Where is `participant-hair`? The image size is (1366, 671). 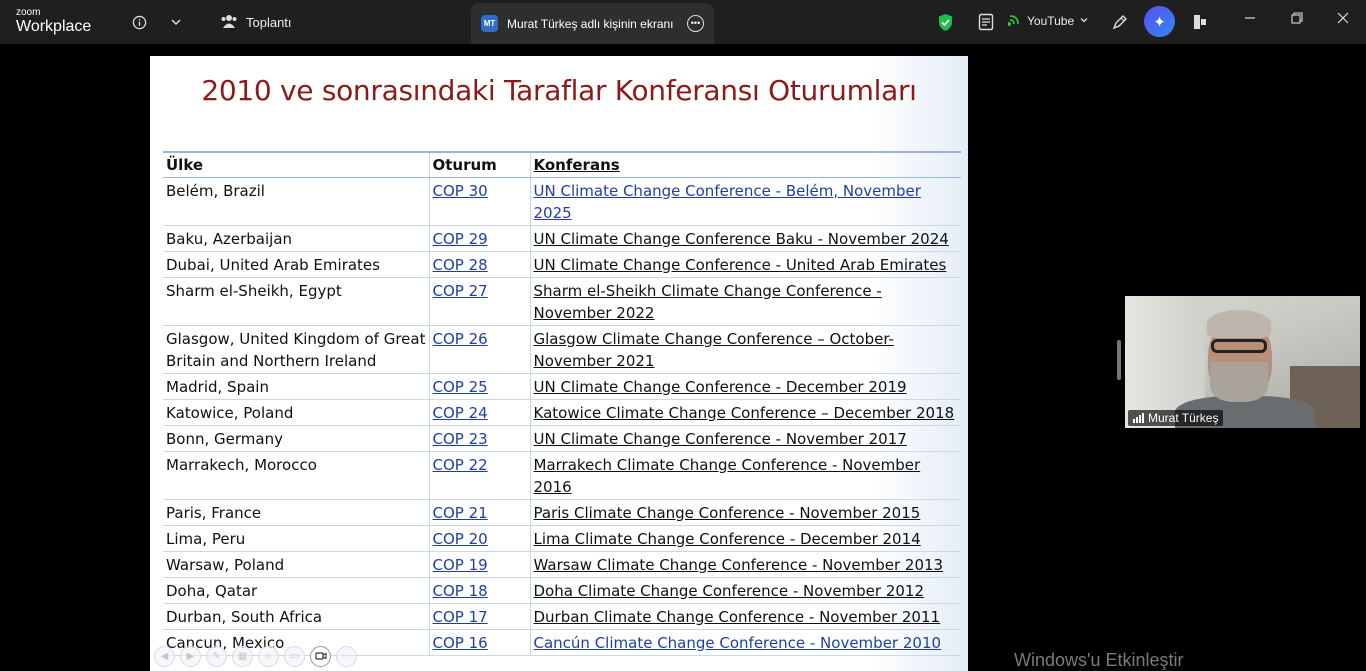
participant-hair is located at coordinates (1239, 324).